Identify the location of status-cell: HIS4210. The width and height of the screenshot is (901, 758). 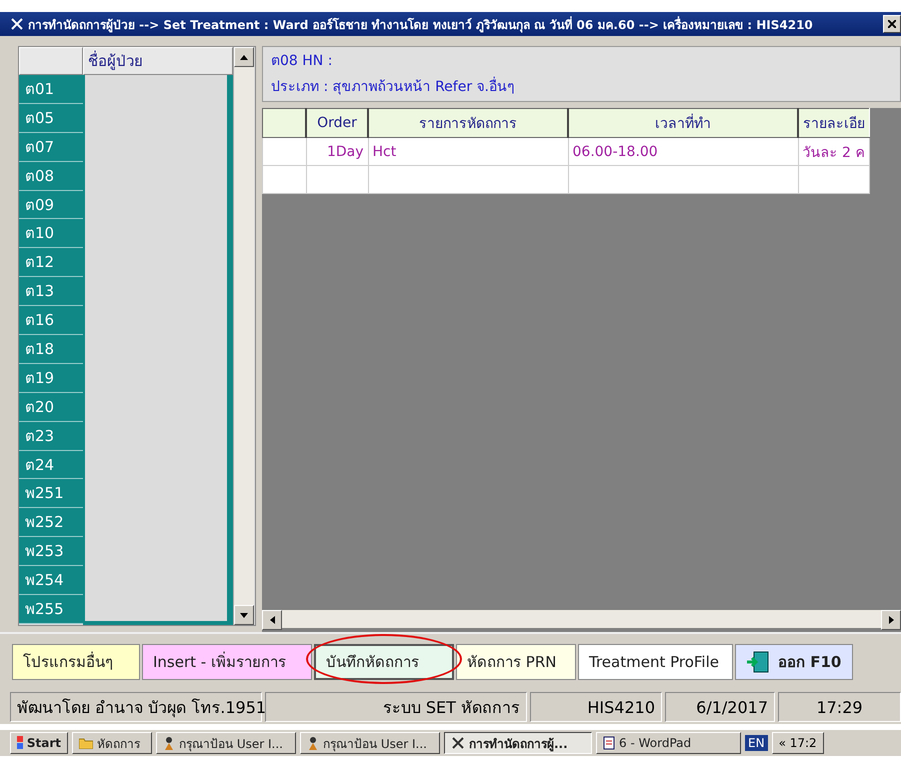
(596, 707).